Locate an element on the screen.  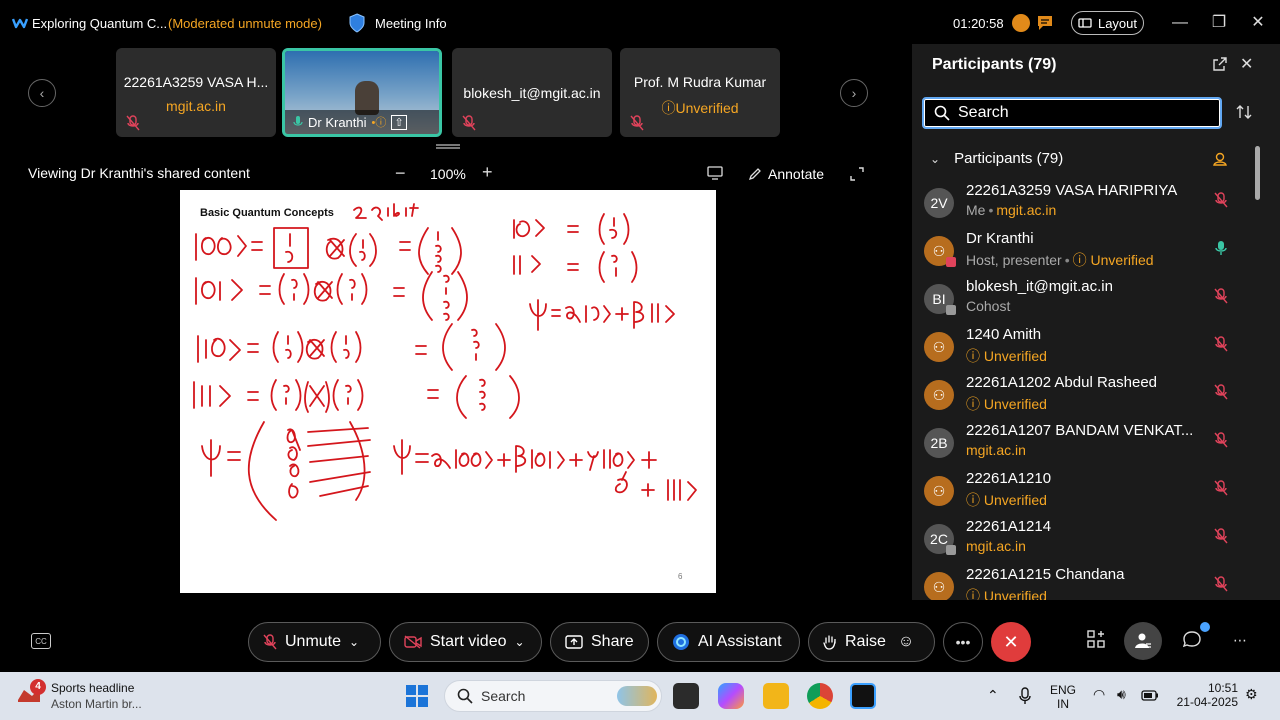
more-icon: ⋯ is located at coordinates (1240, 640).